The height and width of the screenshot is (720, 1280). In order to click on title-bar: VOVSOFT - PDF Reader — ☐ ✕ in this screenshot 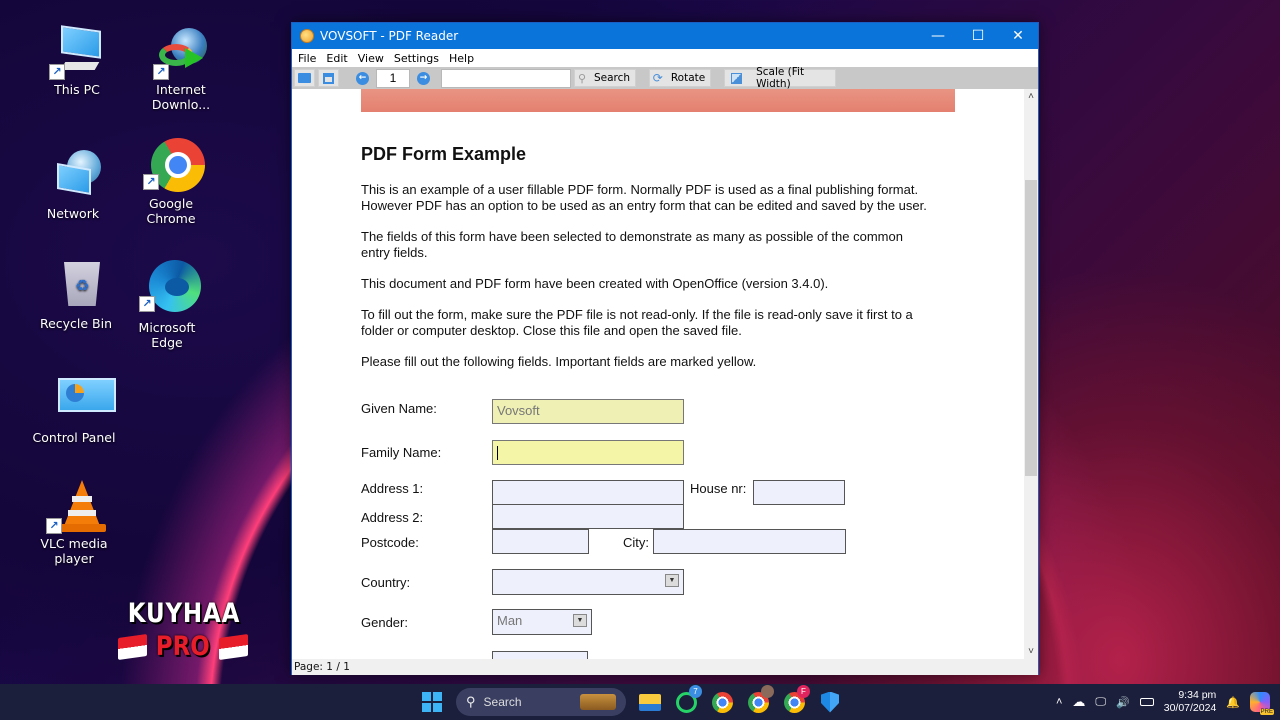, I will do `click(665, 36)`.